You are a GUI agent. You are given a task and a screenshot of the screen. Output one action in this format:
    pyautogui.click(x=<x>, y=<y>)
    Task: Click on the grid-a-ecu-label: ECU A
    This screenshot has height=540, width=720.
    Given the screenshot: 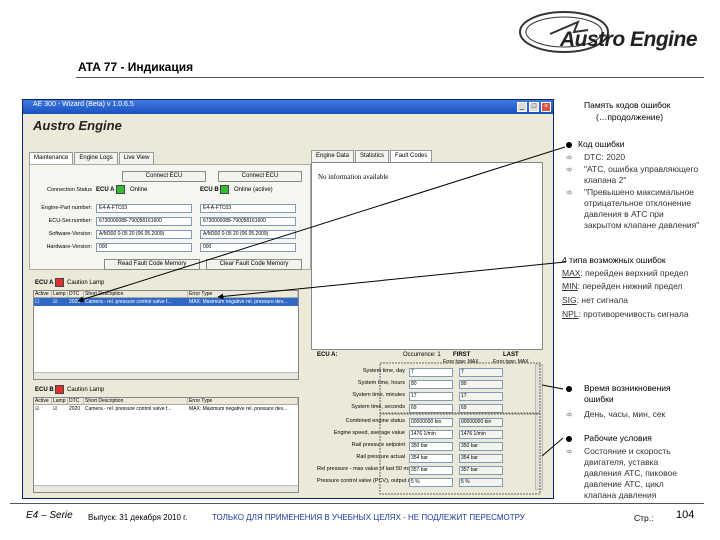 What is the action you would take?
    pyautogui.click(x=44, y=283)
    